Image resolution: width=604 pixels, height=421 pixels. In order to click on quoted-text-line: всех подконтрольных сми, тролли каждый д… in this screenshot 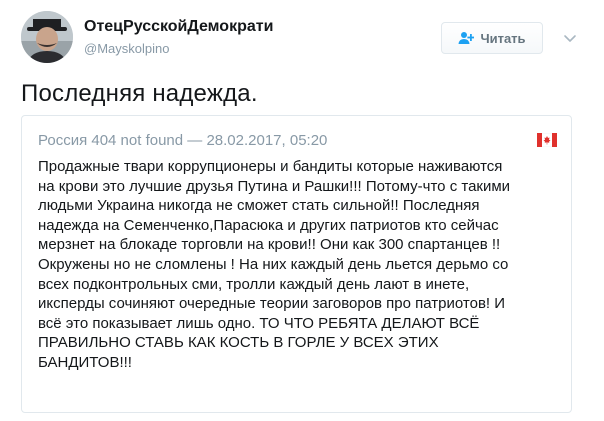, I will do `click(254, 284)`.